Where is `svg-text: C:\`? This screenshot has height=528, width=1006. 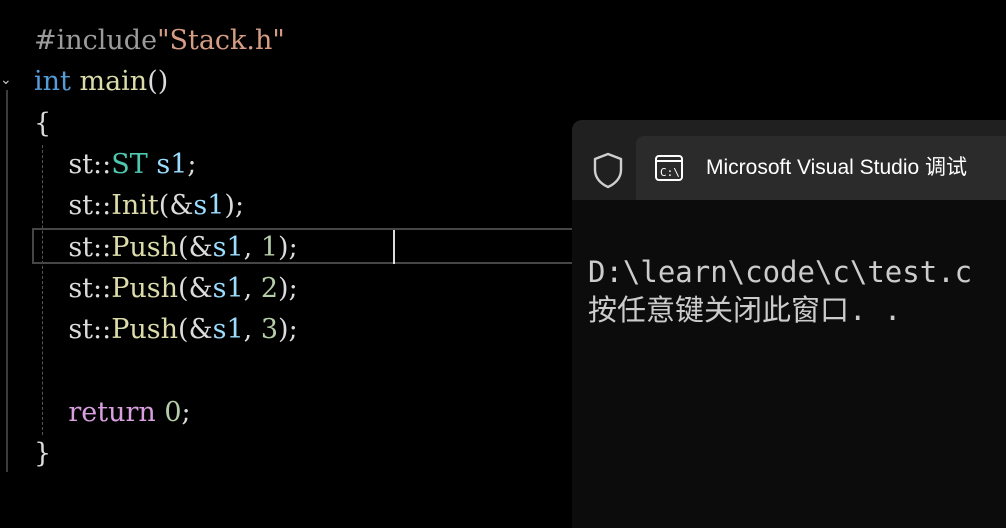
svg-text: C:\ is located at coordinates (670, 172).